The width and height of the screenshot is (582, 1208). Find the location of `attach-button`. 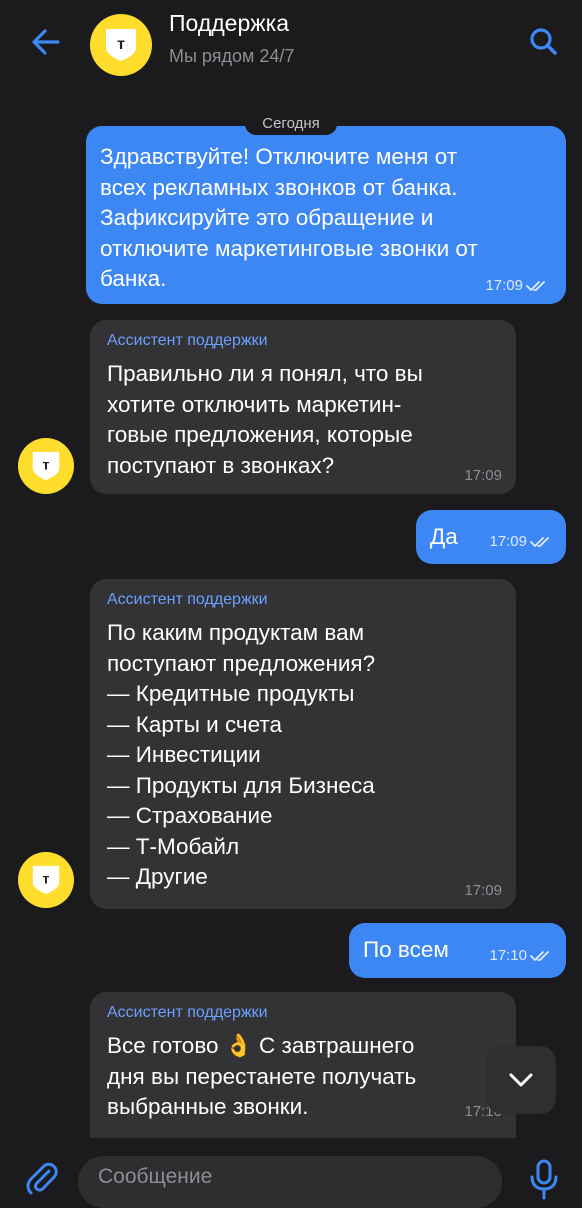

attach-button is located at coordinates (42, 1178).